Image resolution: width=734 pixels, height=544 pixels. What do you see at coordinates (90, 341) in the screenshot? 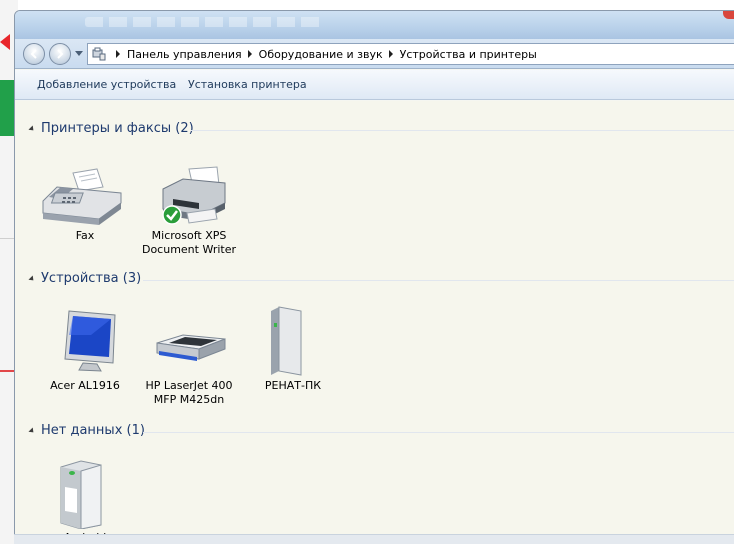
I see `monitor-icon` at bounding box center [90, 341].